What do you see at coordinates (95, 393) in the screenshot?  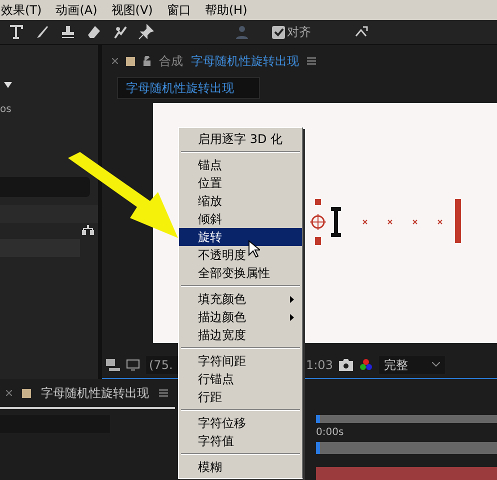 I see `timeline-tab: 字母随机性旋转出现` at bounding box center [95, 393].